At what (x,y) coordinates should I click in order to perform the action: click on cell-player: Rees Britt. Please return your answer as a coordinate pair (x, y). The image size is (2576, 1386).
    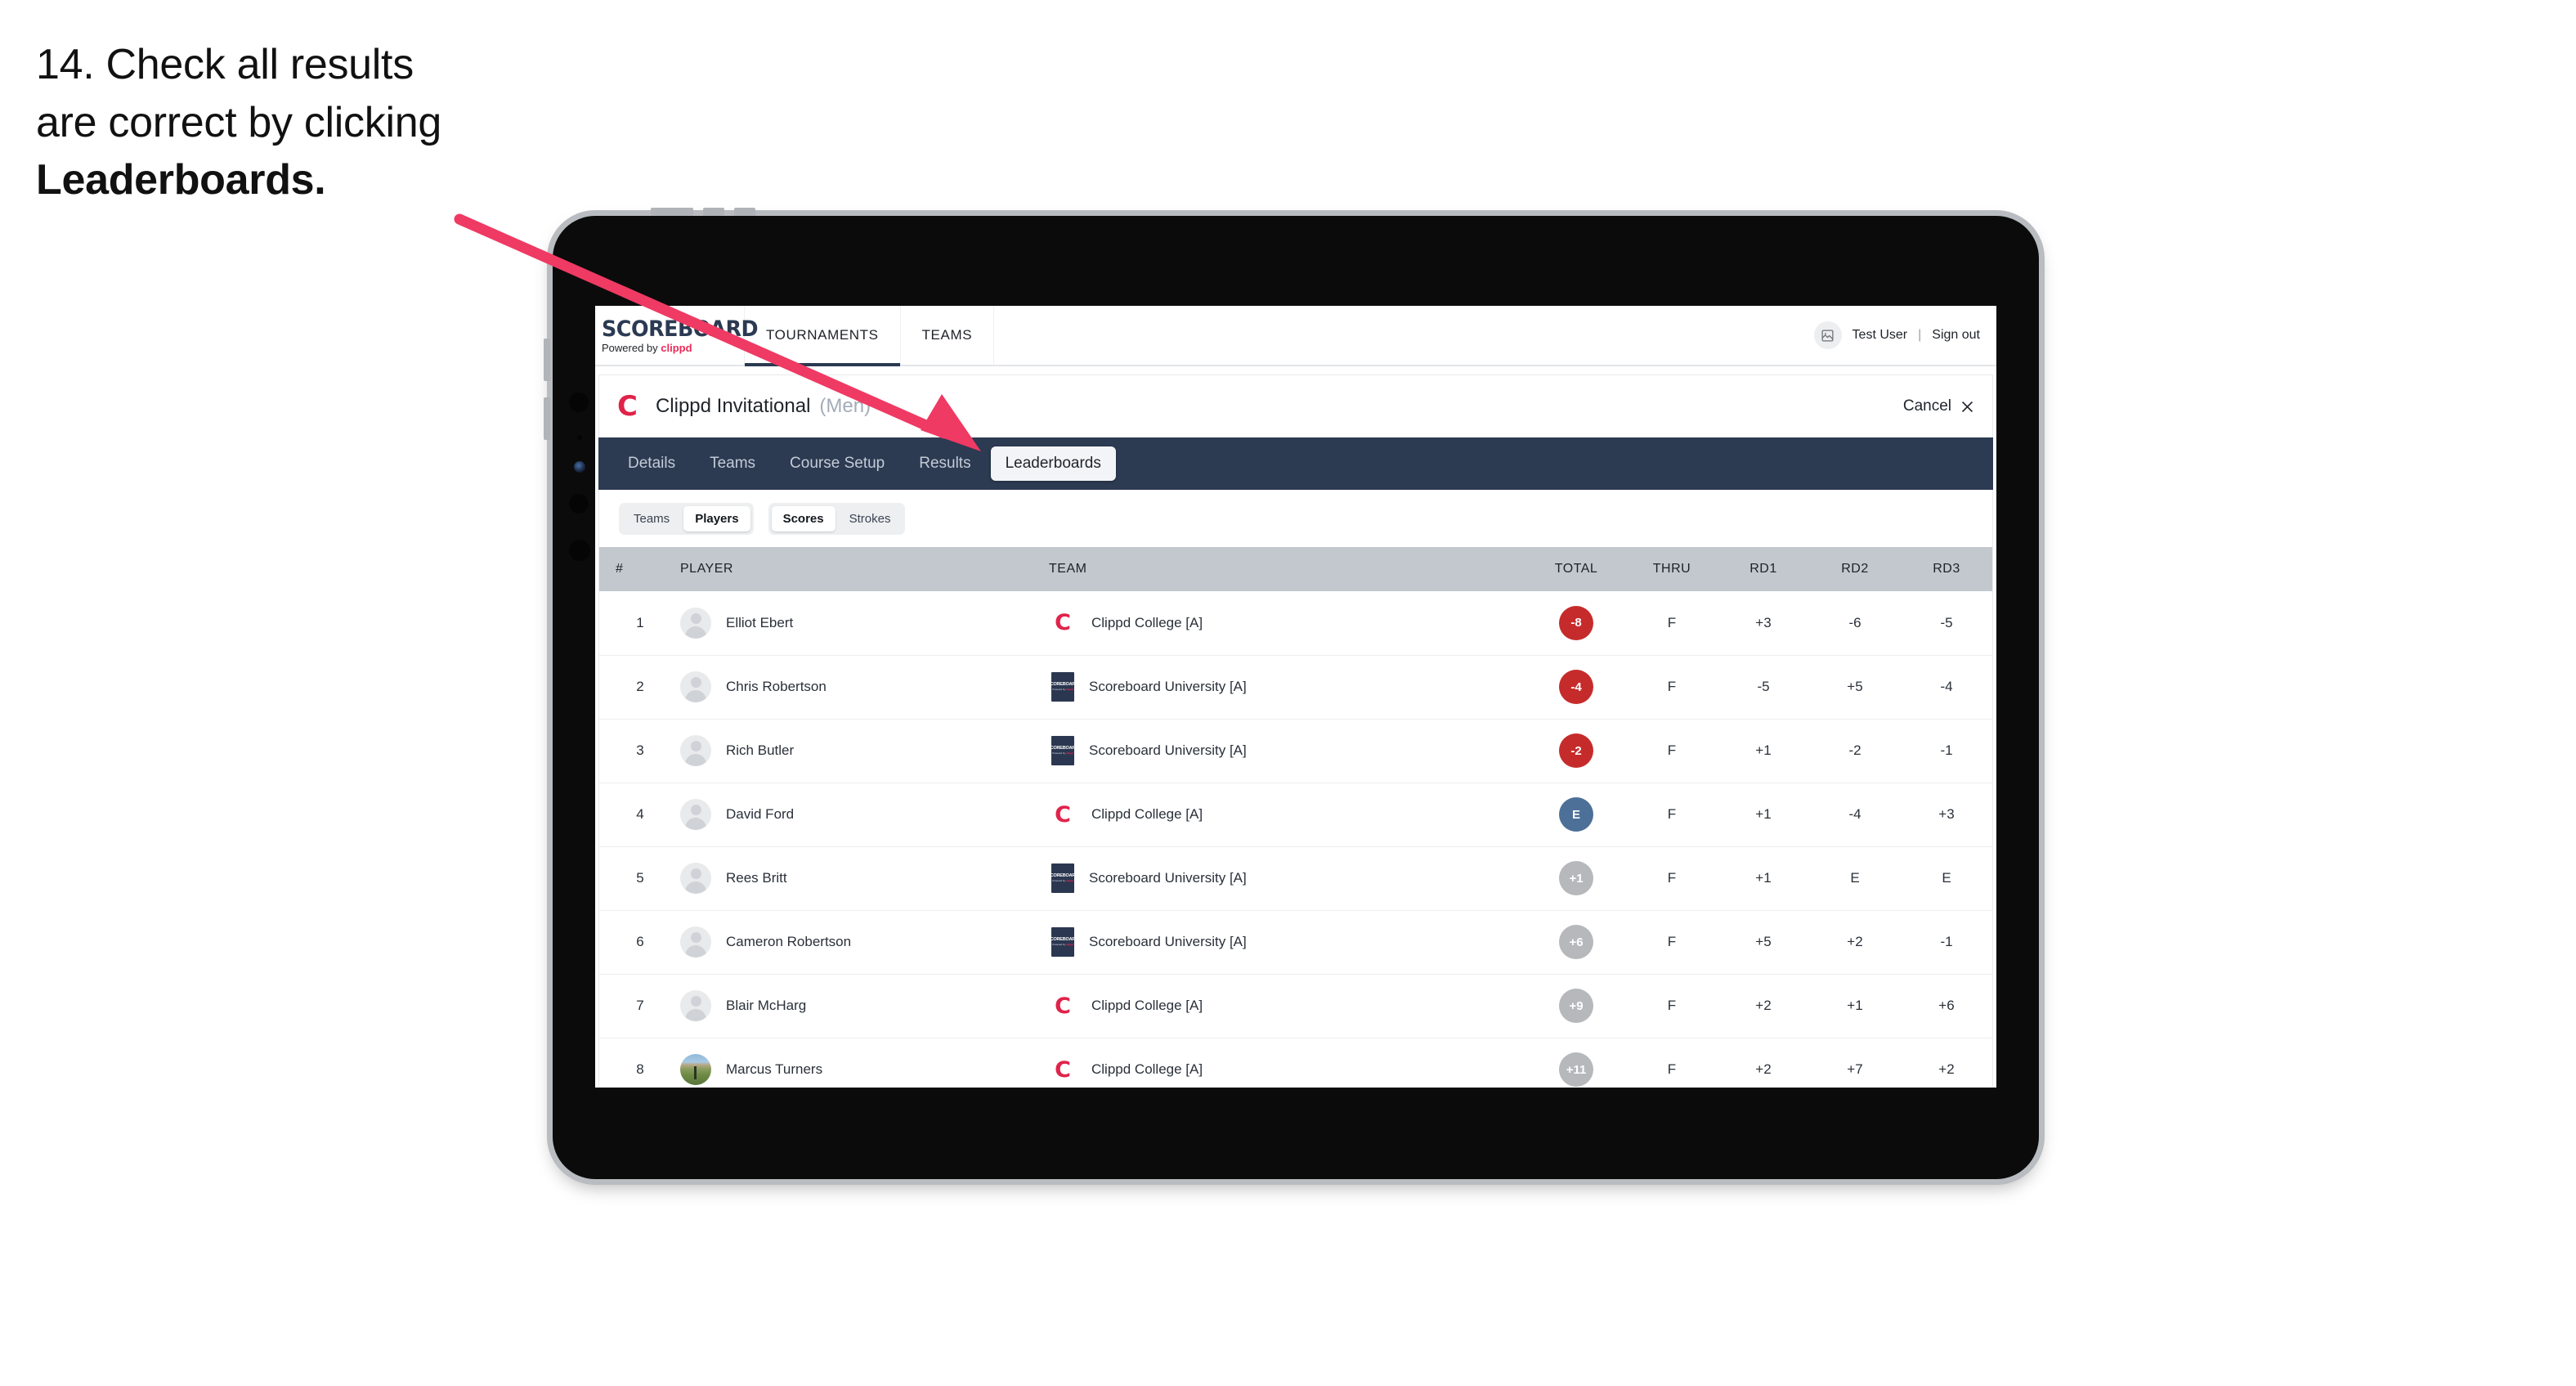
    Looking at the image, I should click on (849, 878).